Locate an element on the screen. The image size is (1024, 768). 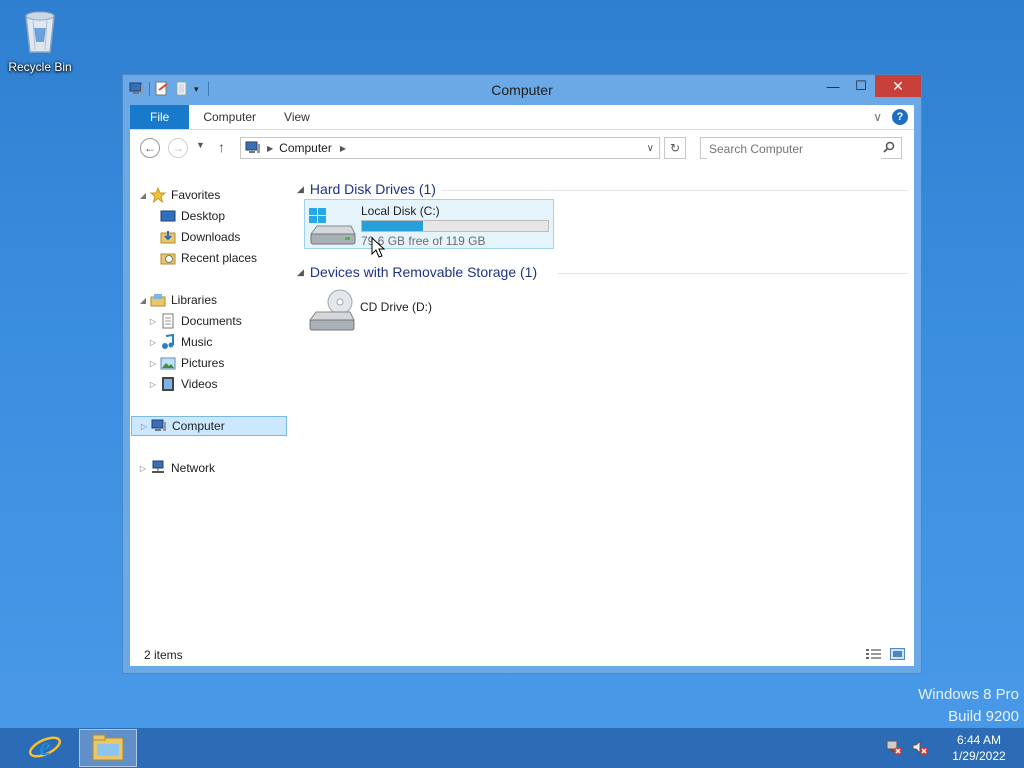
address-bar: ▶ Computer ▶ ∨ is located at coordinates (450, 148).